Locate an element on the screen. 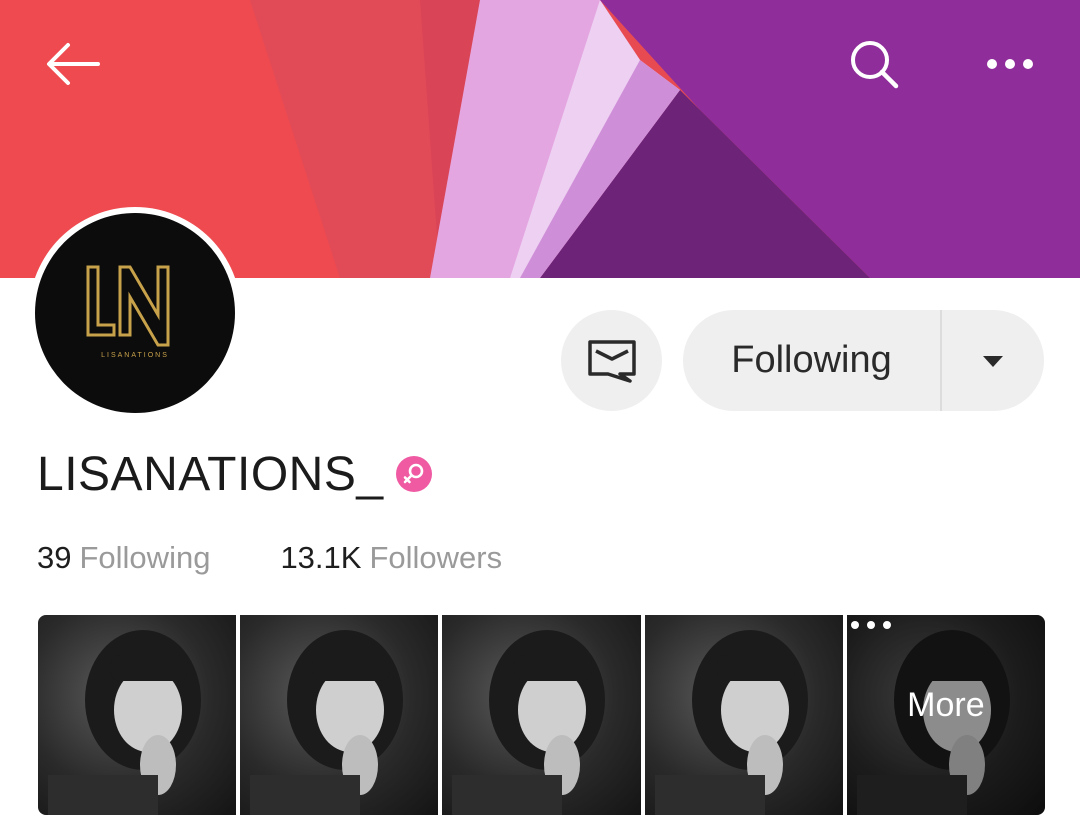  username-row: LISANATIONS_ is located at coordinates (234, 474).